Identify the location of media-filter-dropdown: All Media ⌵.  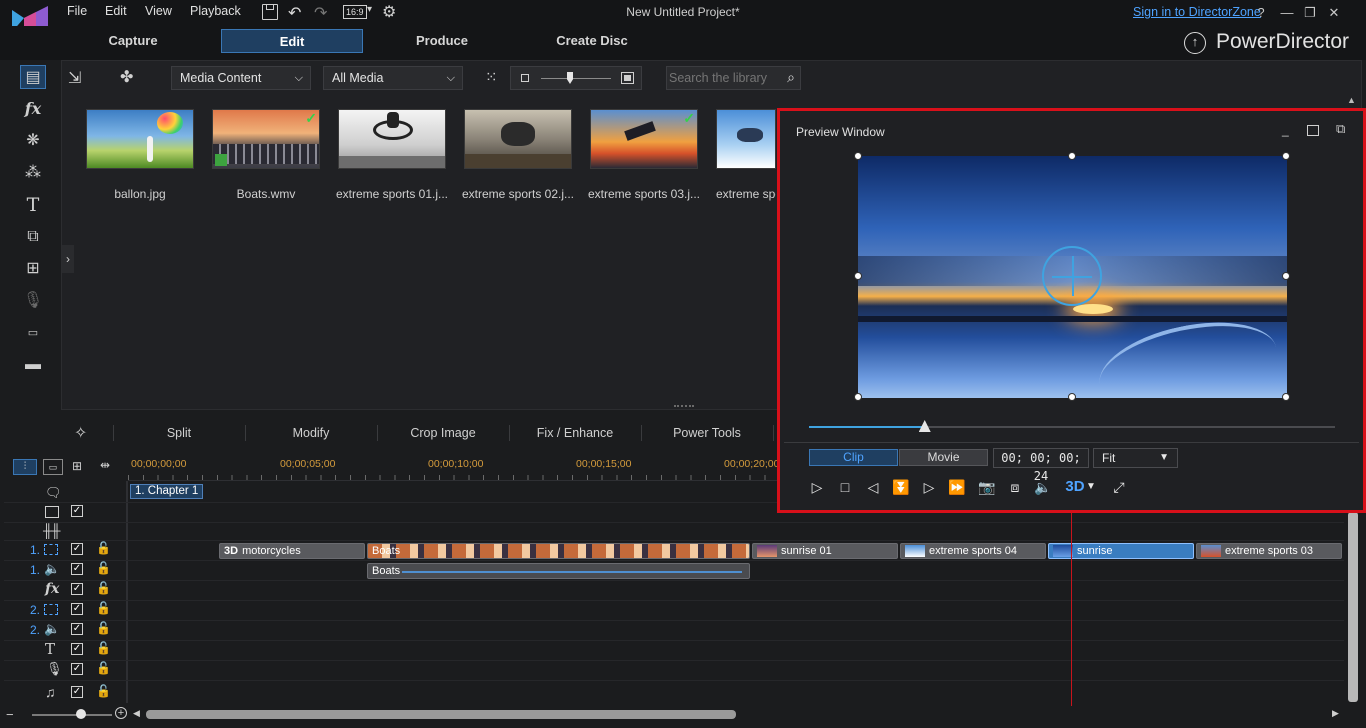
(393, 78).